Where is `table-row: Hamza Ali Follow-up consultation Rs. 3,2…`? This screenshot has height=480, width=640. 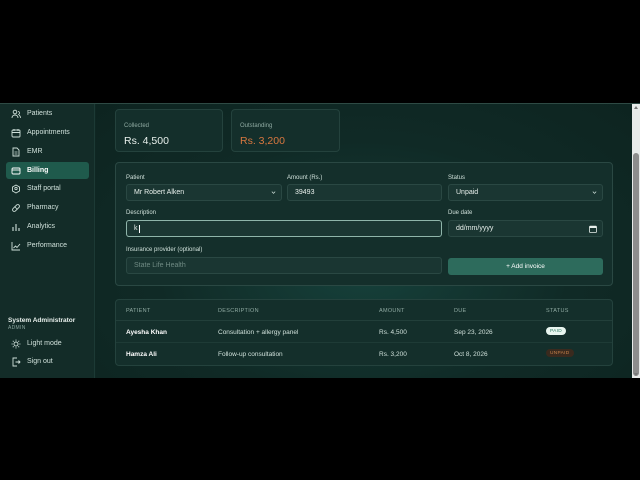 table-row: Hamza Ali Follow-up consultation Rs. 3,2… is located at coordinates (364, 354).